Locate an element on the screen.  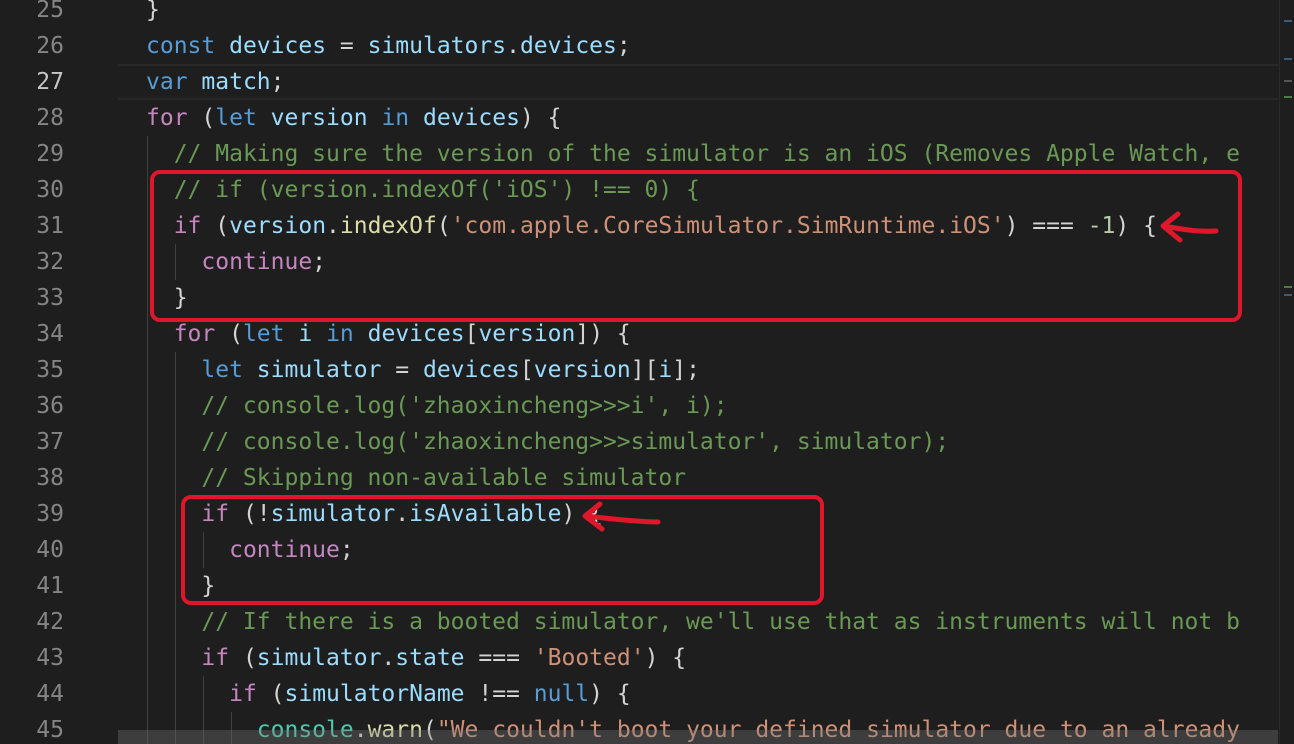
code-line: 43 if (simulator.state === 'Booted') { is located at coordinates (647, 658).